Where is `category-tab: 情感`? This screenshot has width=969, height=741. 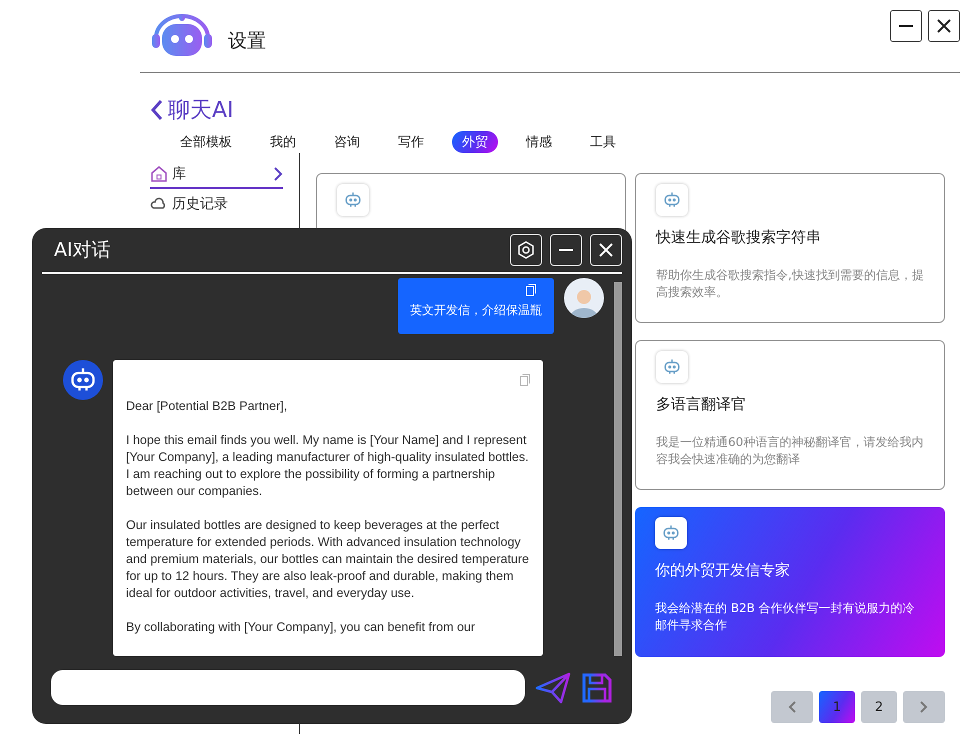
category-tab: 情感 is located at coordinates (539, 142).